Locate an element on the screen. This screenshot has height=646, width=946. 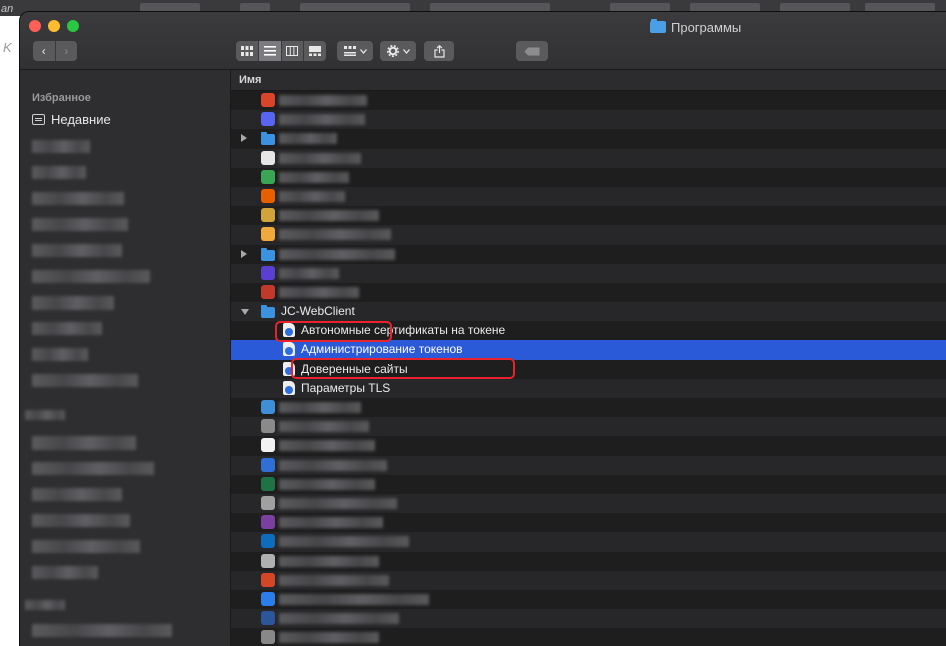
back-button: ‹ is located at coordinates (44, 51).